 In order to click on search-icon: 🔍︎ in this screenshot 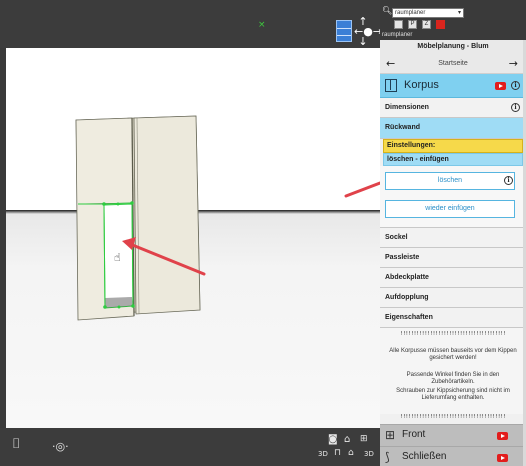, I will do `click(387, 10)`.